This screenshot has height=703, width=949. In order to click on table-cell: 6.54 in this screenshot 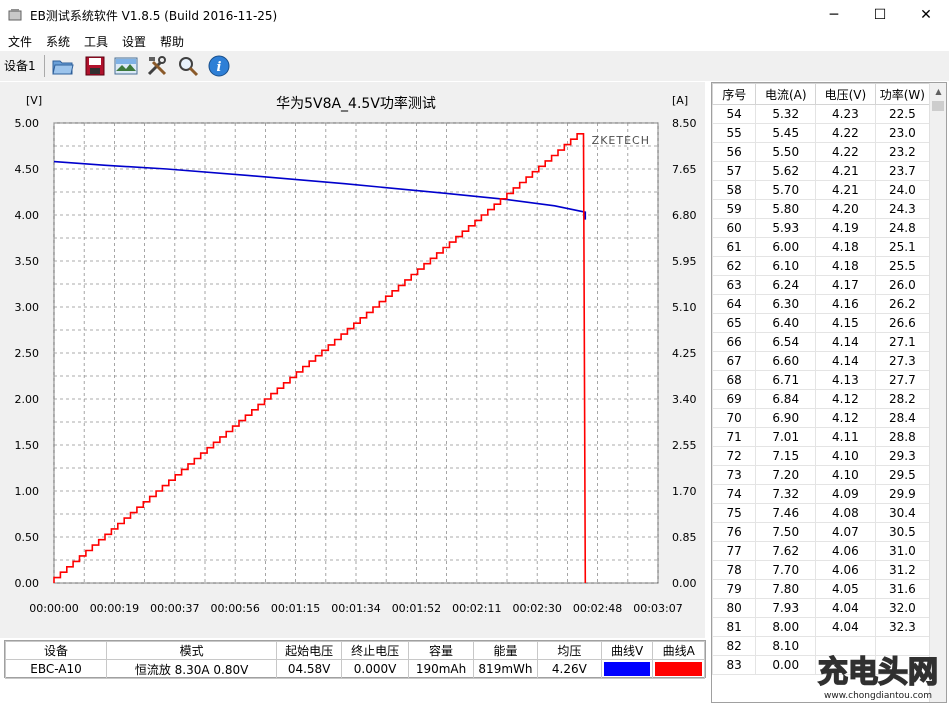, I will do `click(786, 342)`.